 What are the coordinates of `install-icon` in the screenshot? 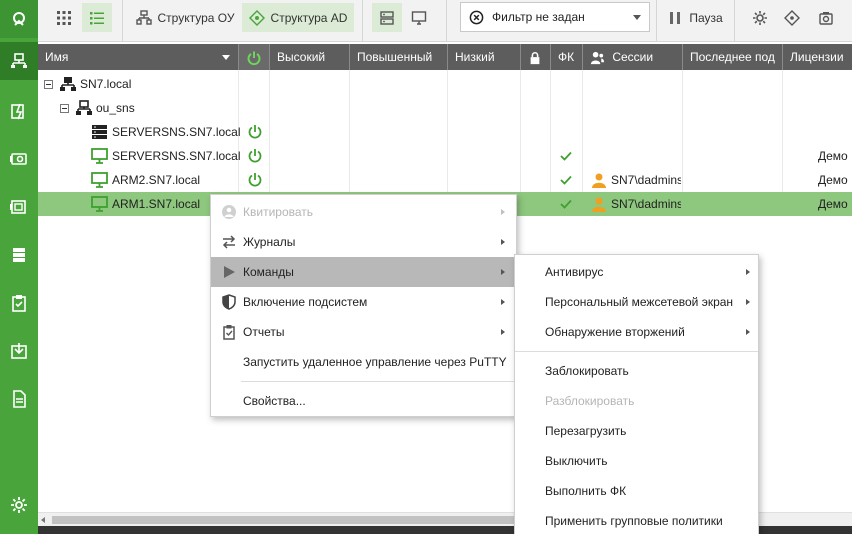 It's located at (19, 351).